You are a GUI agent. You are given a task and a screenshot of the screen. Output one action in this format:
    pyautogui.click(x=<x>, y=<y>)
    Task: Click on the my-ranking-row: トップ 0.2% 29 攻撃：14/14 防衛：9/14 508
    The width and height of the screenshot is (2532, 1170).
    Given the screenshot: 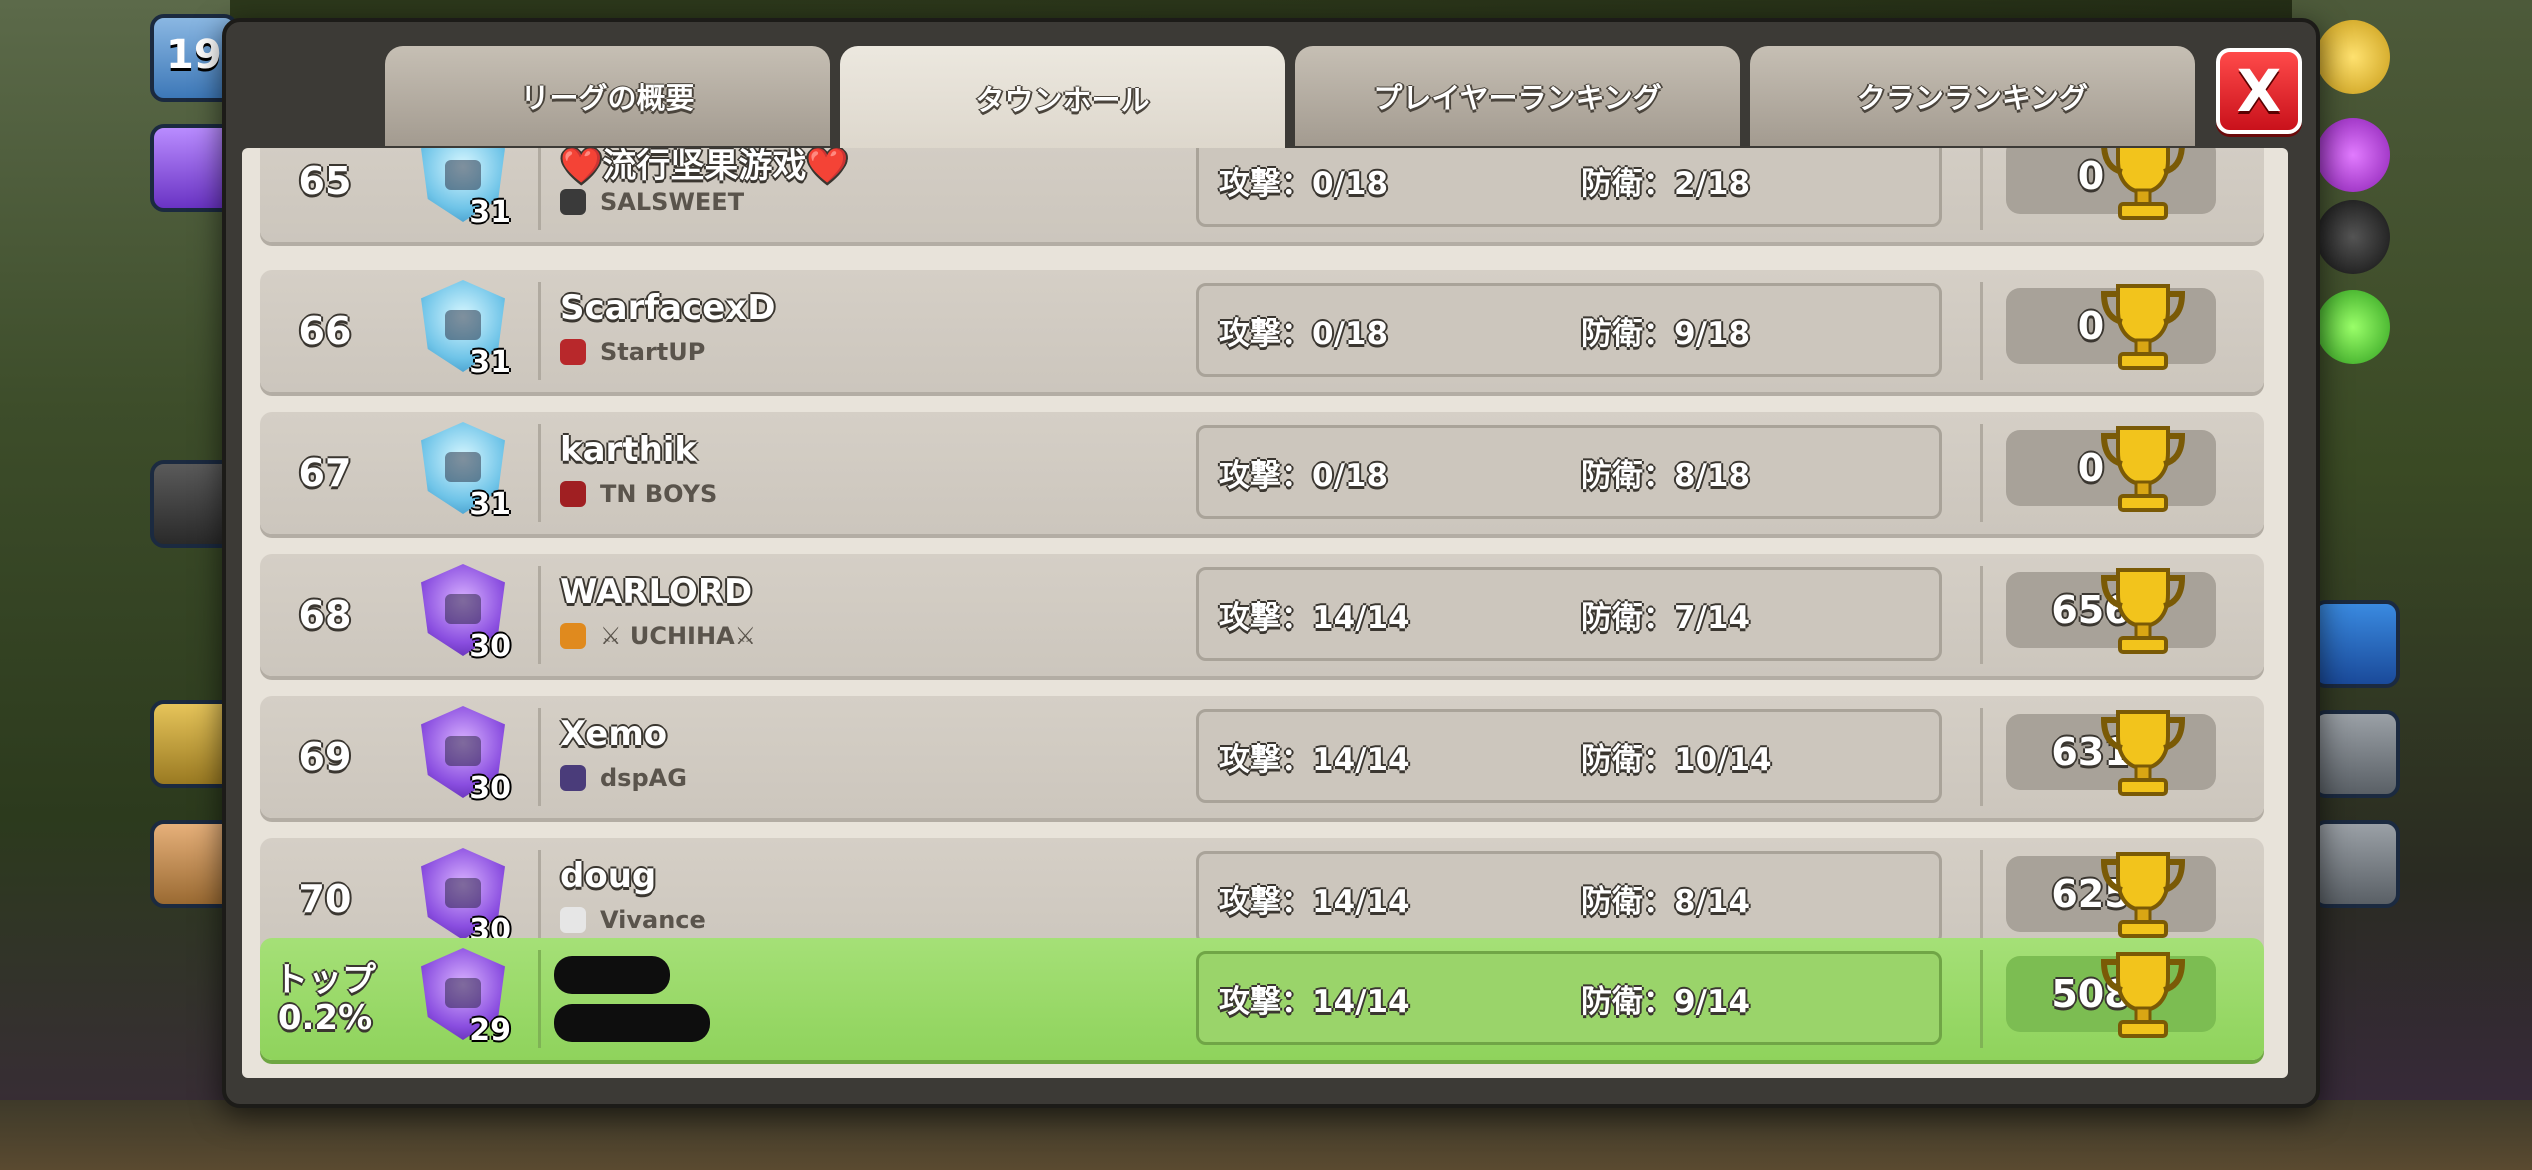 What is the action you would take?
    pyautogui.click(x=1262, y=999)
    